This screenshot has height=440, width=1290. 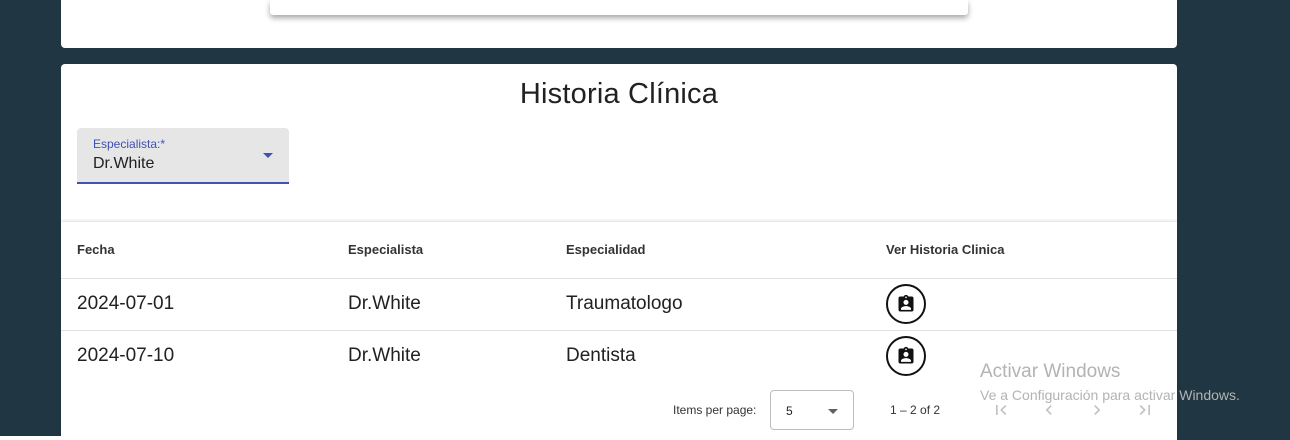 I want to click on cell-fecha: 2024-07-01, so click(x=126, y=303).